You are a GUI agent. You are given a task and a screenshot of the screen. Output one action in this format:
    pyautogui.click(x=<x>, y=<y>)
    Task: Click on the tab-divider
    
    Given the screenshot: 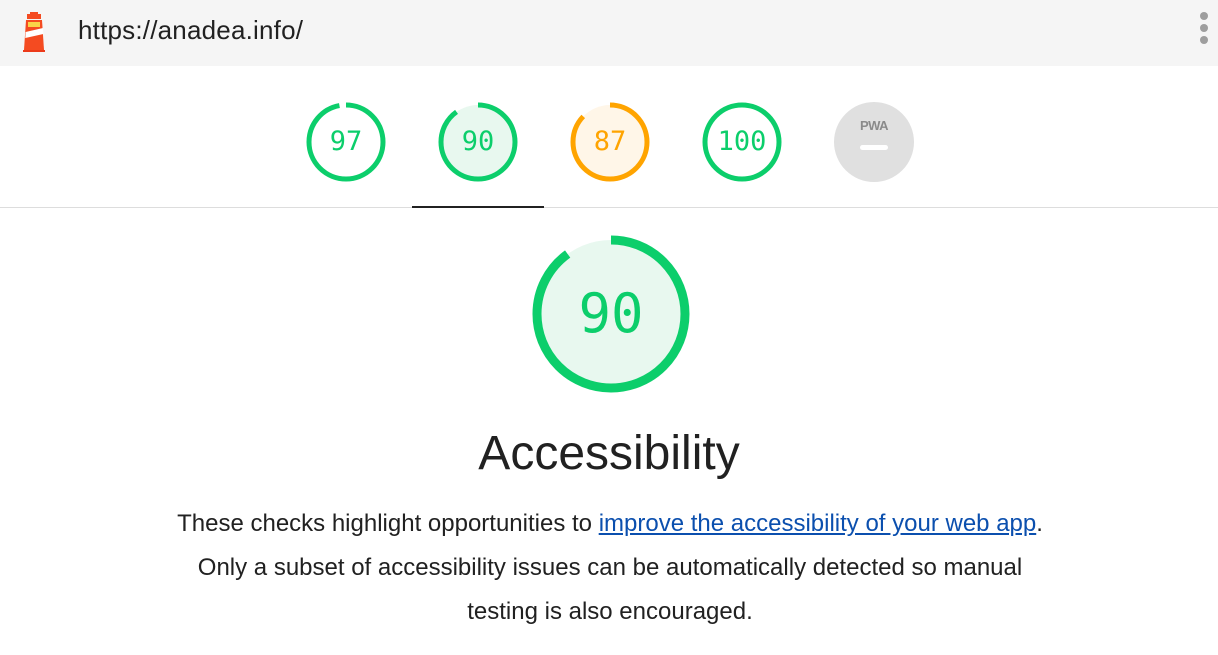 What is the action you would take?
    pyautogui.click(x=609, y=207)
    